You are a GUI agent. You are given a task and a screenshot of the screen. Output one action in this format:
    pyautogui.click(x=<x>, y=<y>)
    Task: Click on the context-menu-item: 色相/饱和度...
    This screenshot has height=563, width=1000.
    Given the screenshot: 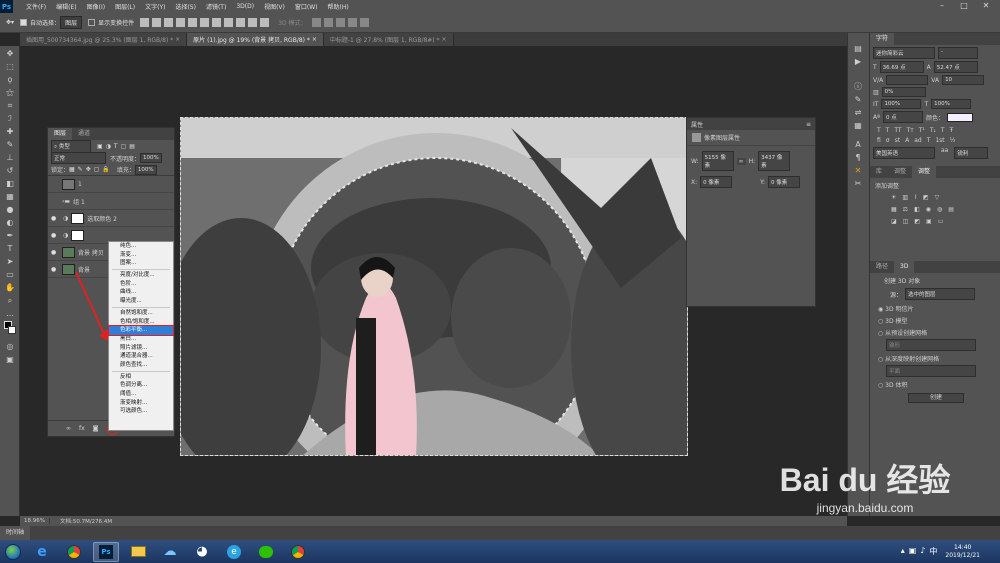 What is the action you would take?
    pyautogui.click(x=141, y=322)
    